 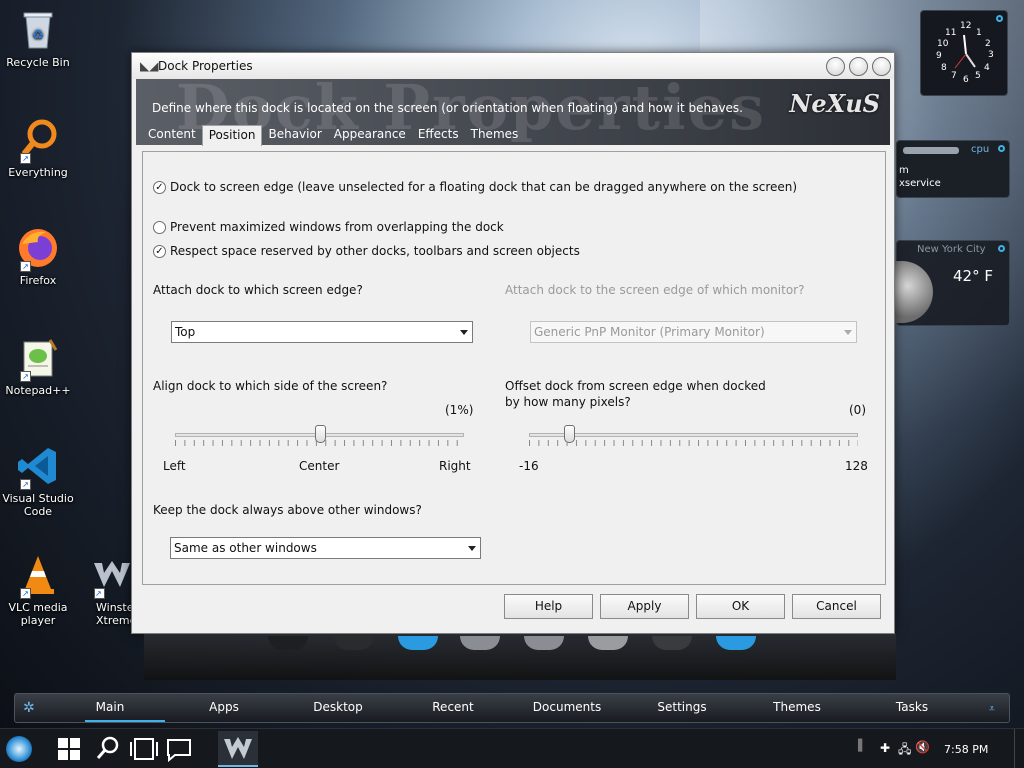 What do you see at coordinates (224, 707) in the screenshot?
I see `dock-tab-apps: Apps` at bounding box center [224, 707].